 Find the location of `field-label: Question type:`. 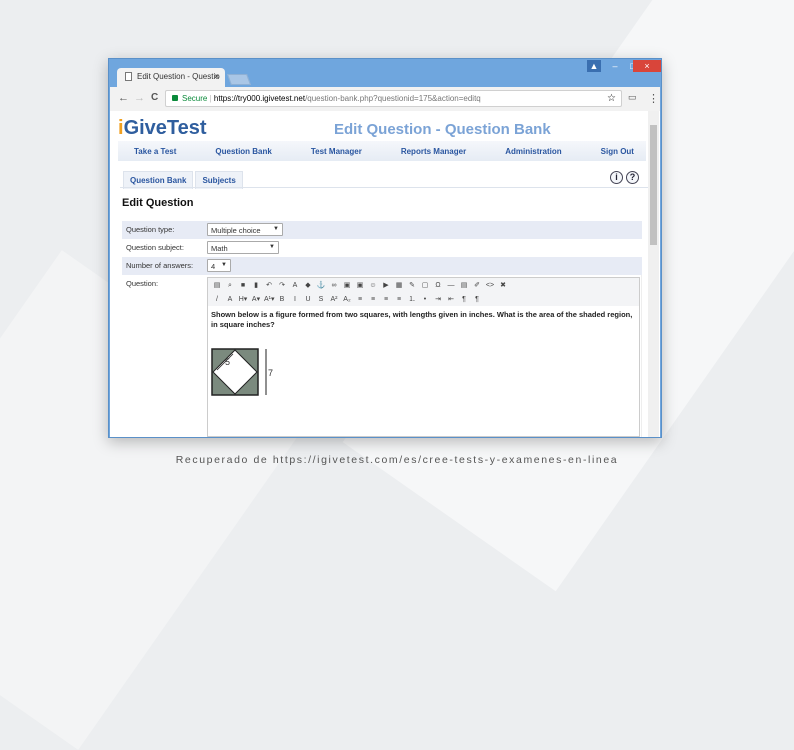

field-label: Question type: is located at coordinates (150, 229).